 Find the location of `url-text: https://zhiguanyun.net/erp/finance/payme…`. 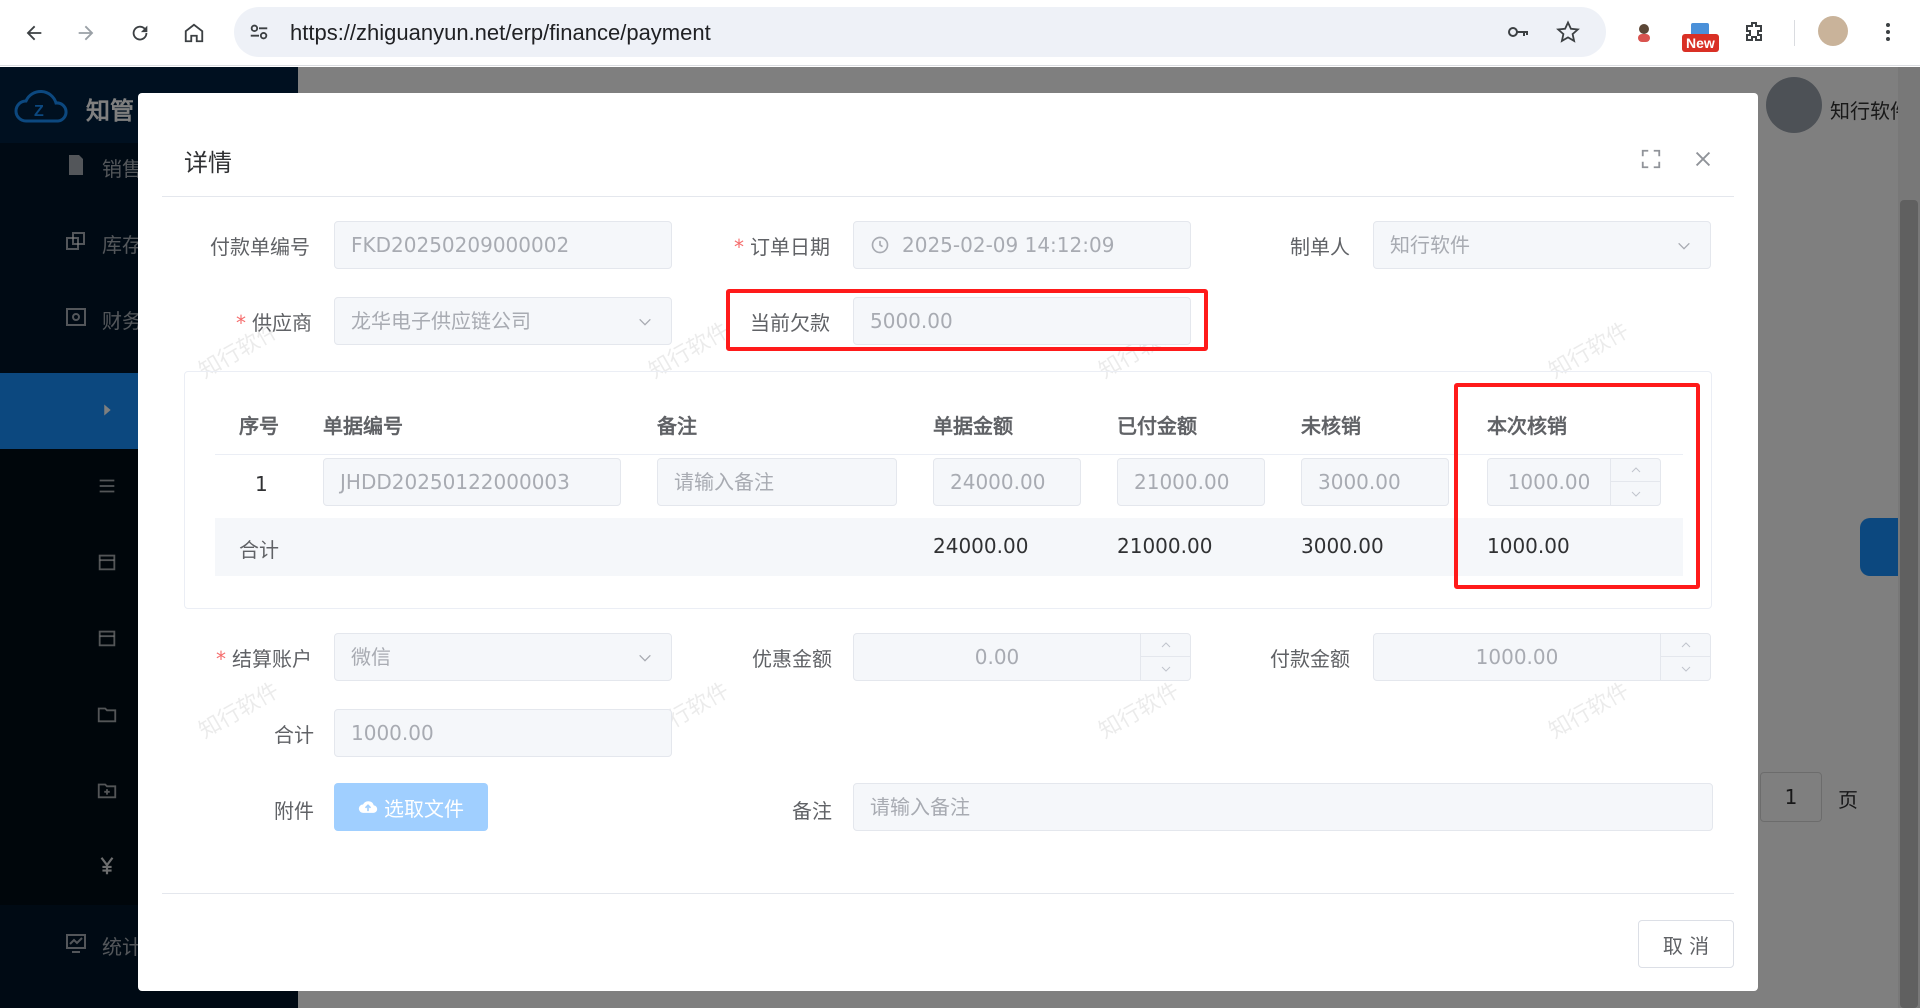

url-text: https://zhiguanyun.net/erp/finance/payme… is located at coordinates (500, 33).